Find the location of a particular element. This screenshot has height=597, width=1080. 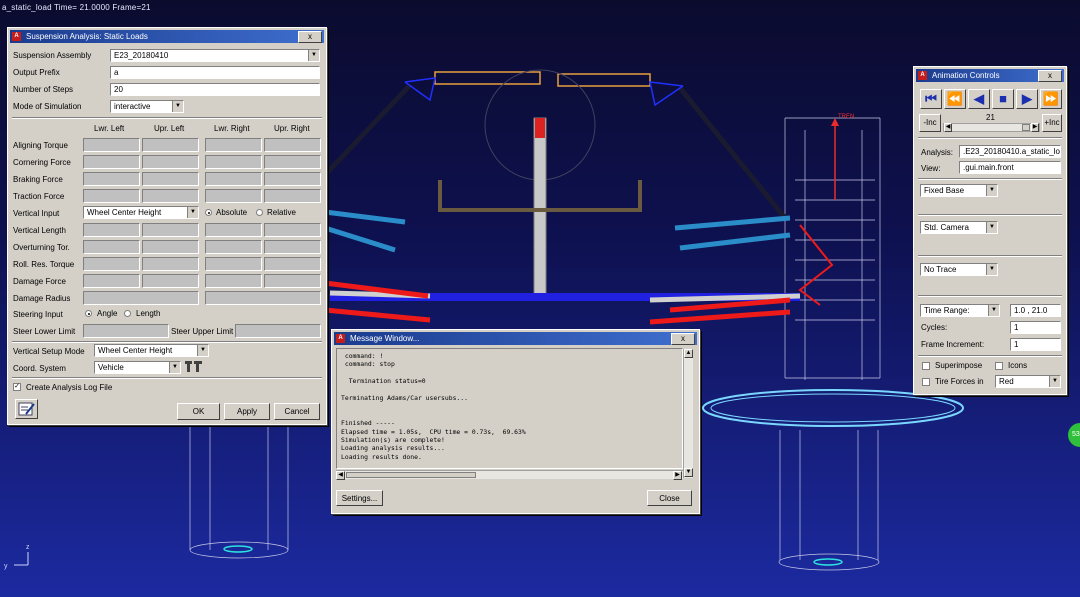

number-of-steps-field: 20 is located at coordinates (215, 89).